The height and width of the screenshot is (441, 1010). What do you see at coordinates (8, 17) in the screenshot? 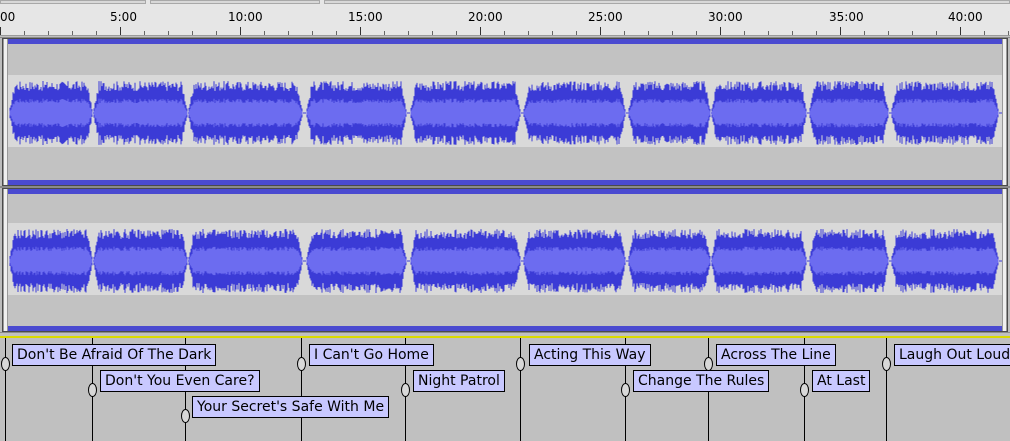
I see `ruler-label: 00` at bounding box center [8, 17].